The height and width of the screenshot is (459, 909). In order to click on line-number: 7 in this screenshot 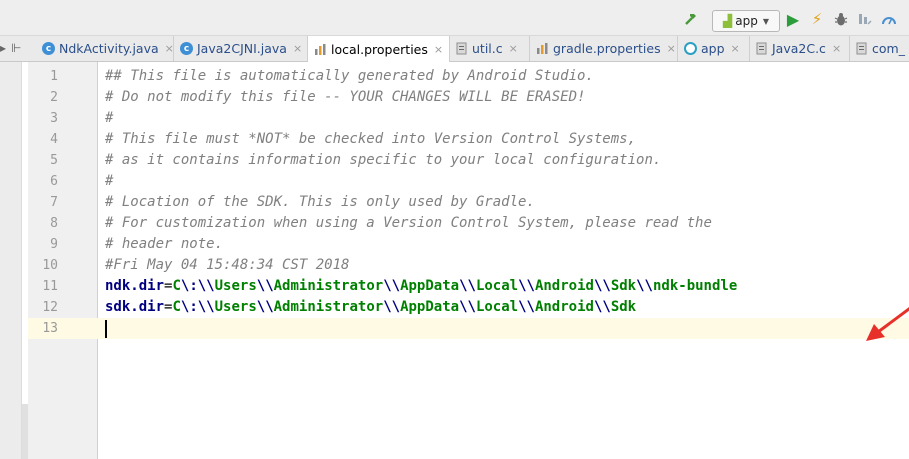, I will do `click(54, 202)`.